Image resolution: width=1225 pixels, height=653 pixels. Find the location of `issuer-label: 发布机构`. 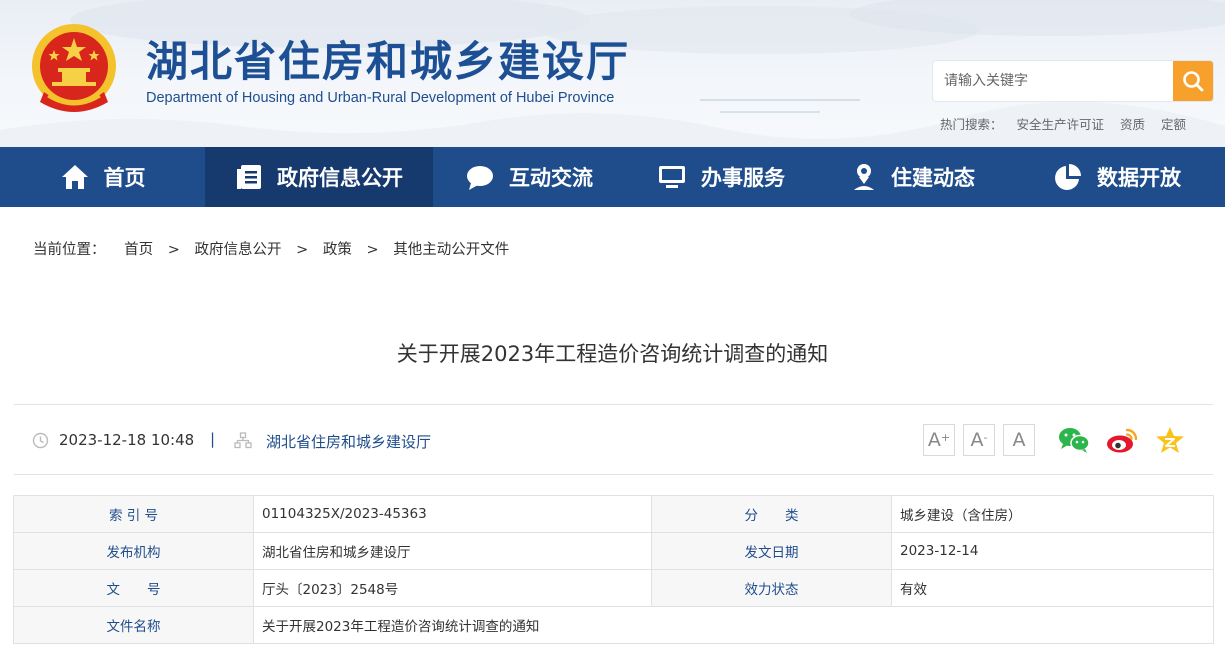

issuer-label: 发布机构 is located at coordinates (133, 551).